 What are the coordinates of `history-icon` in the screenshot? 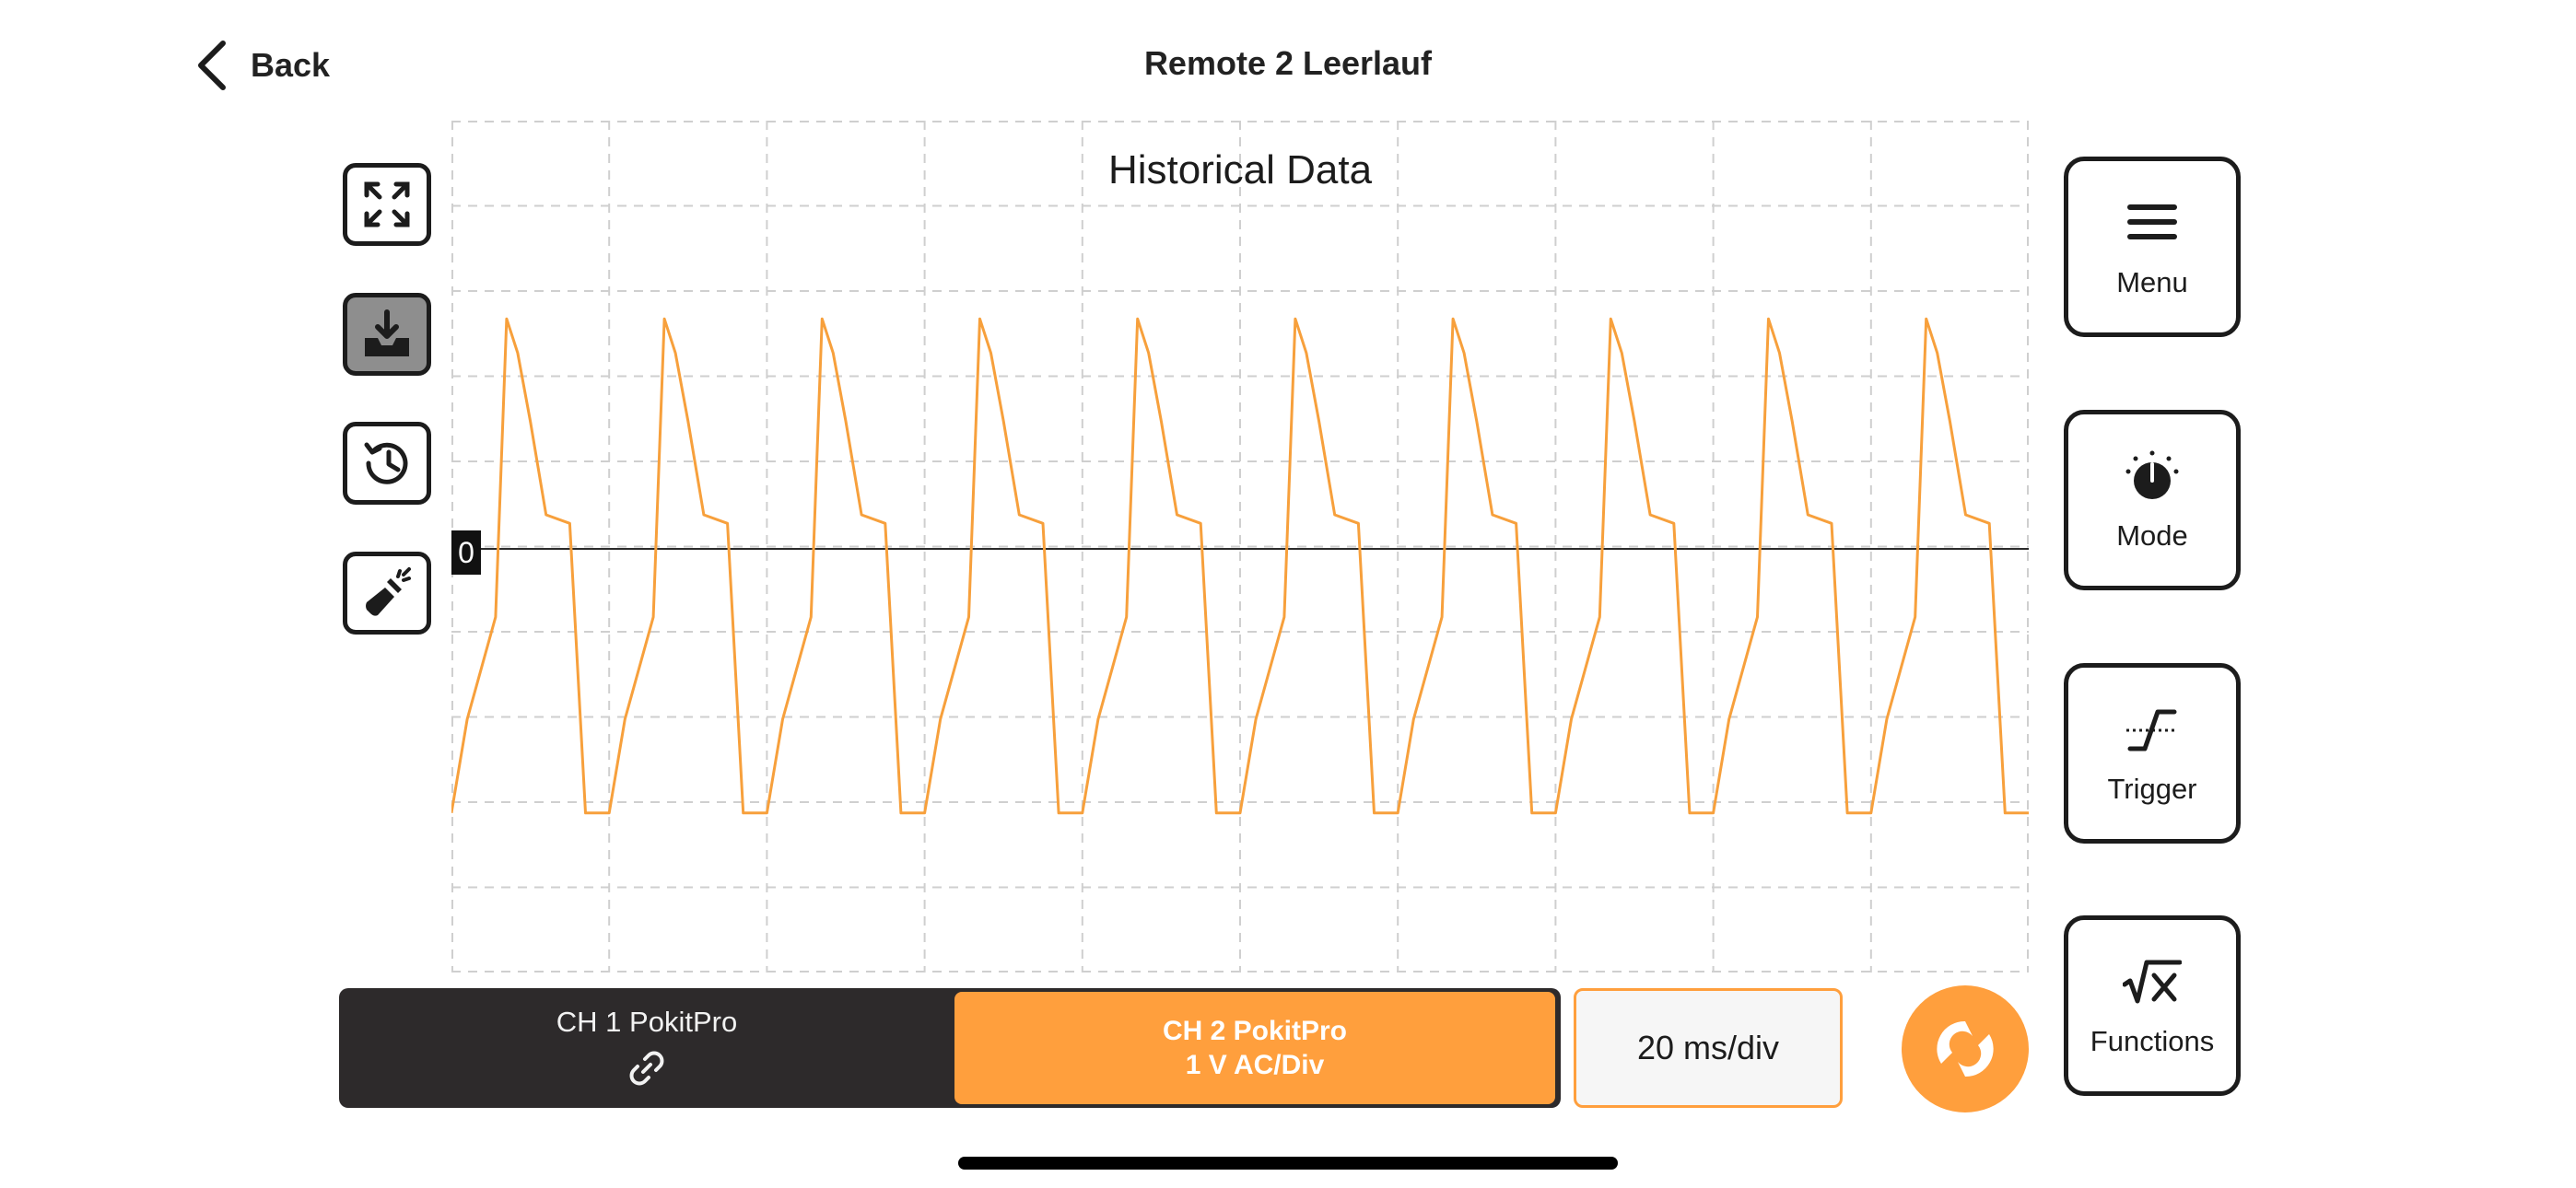 It's located at (386, 463).